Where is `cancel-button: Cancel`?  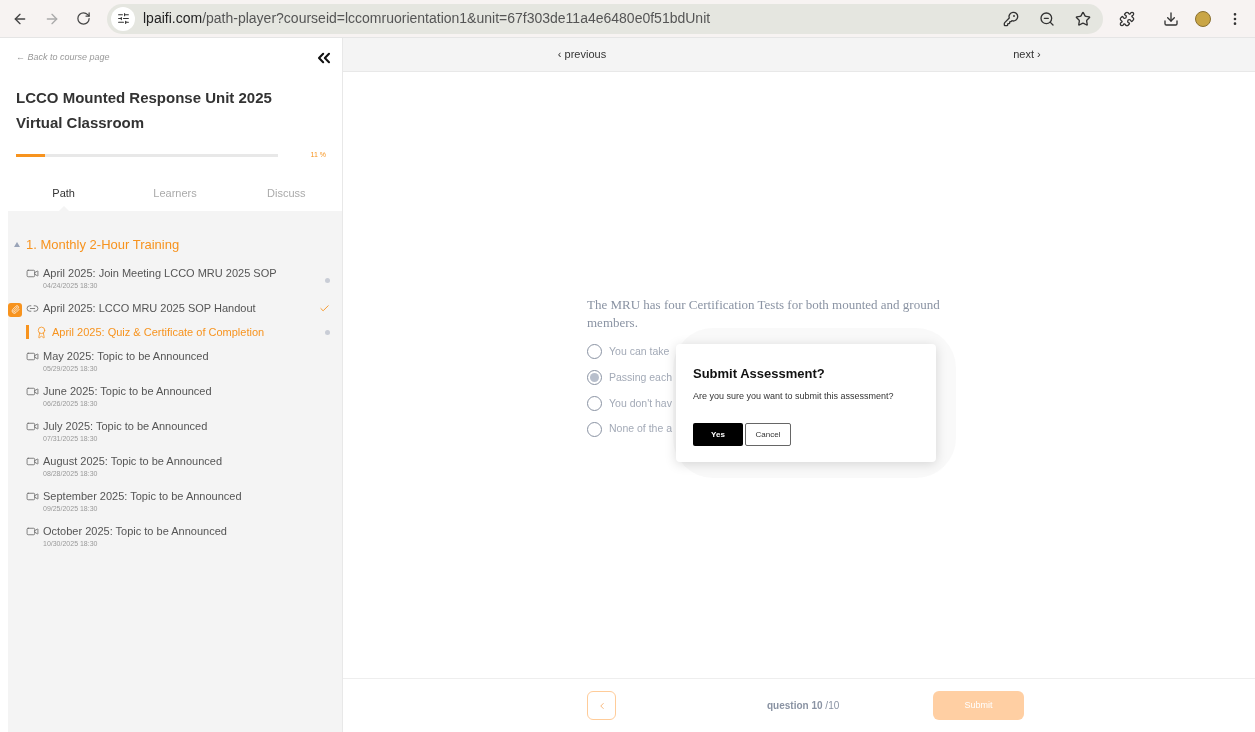
cancel-button: Cancel is located at coordinates (768, 434).